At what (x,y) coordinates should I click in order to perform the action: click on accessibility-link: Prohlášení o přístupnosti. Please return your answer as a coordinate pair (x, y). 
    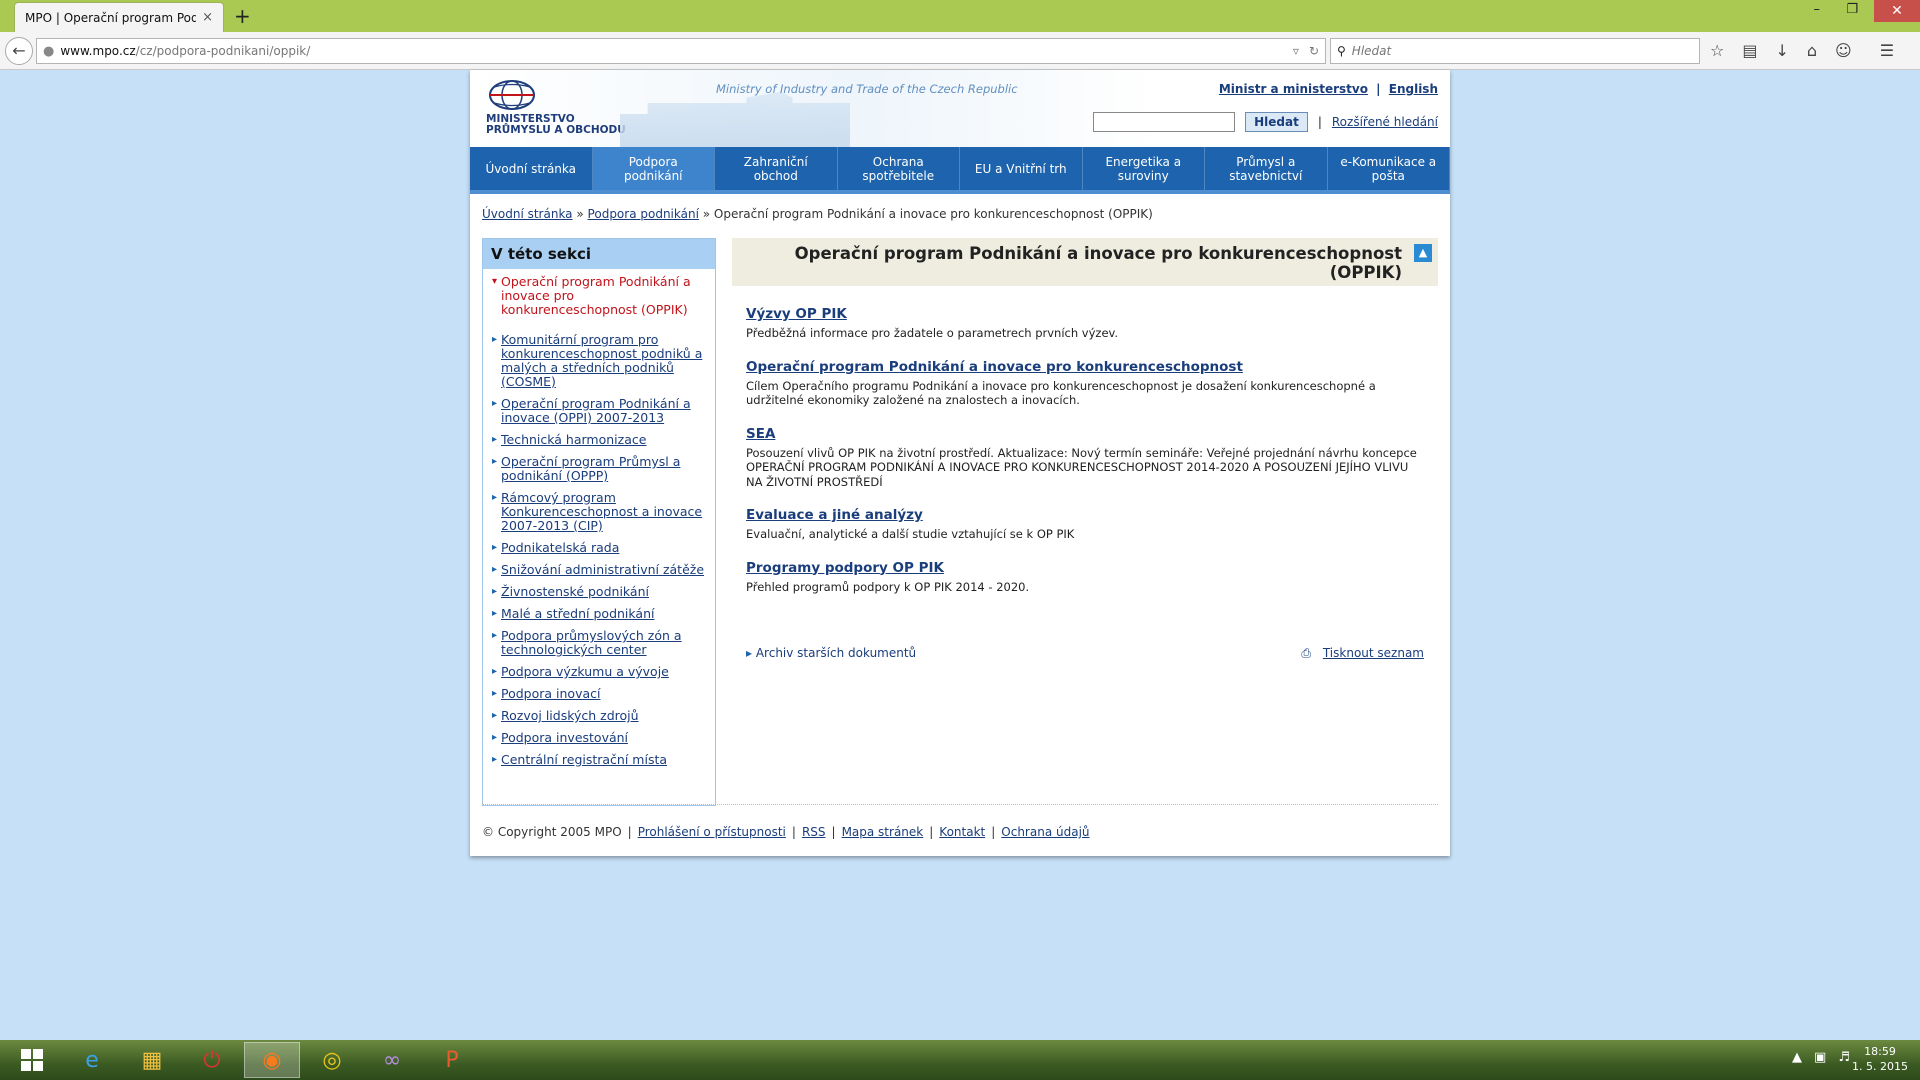
    Looking at the image, I should click on (712, 832).